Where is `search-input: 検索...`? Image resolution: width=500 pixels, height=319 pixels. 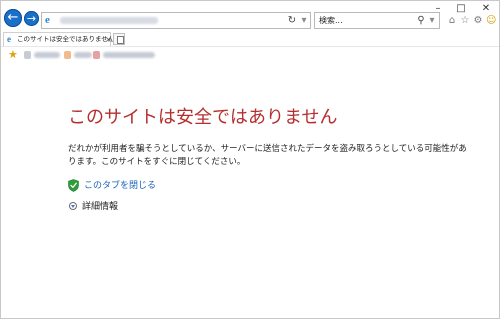 search-input: 検索... is located at coordinates (331, 20).